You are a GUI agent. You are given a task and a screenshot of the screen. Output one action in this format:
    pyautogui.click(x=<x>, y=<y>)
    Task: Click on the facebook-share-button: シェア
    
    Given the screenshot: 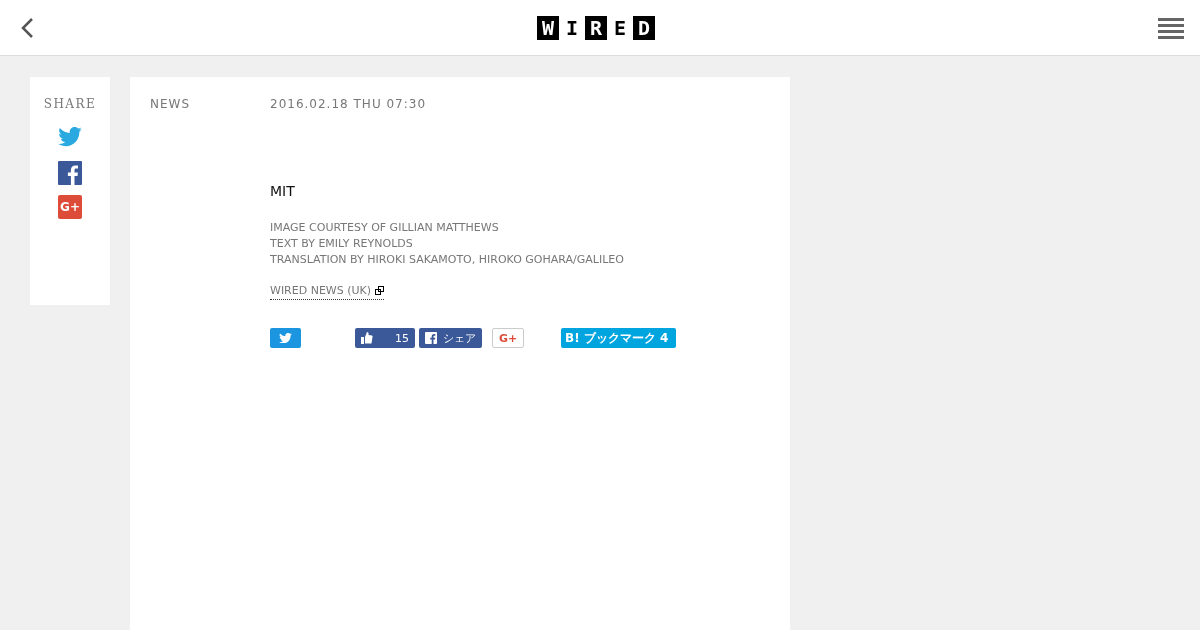 What is the action you would take?
    pyautogui.click(x=450, y=338)
    